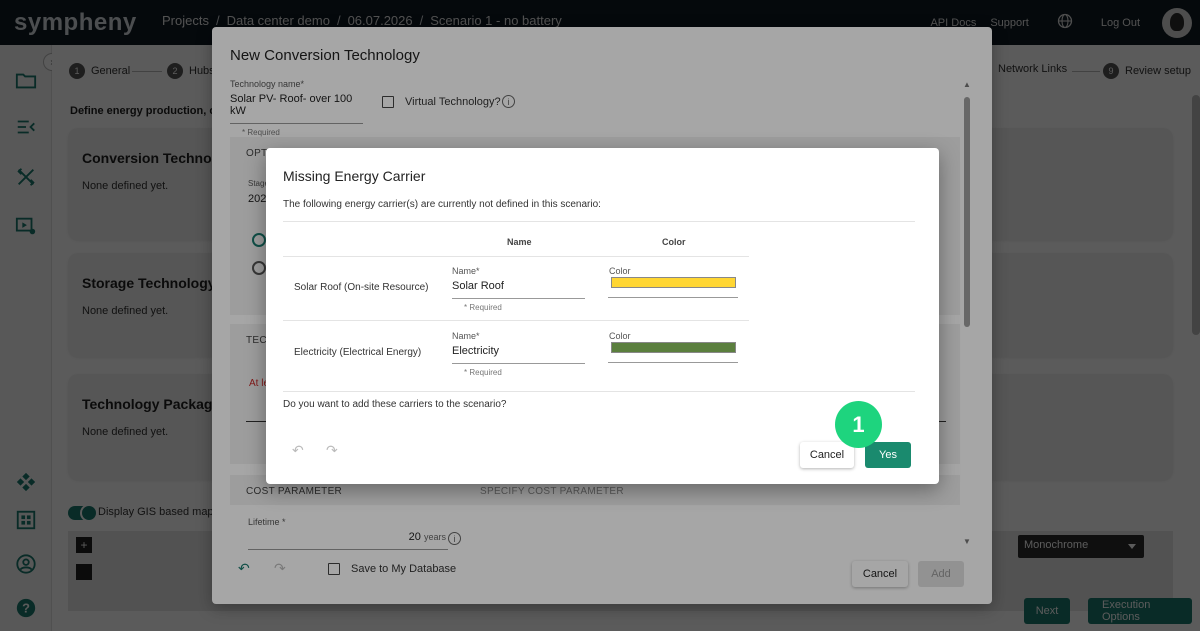  Describe the element at coordinates (332, 450) in the screenshot. I see `redo-icon: ↷` at that location.